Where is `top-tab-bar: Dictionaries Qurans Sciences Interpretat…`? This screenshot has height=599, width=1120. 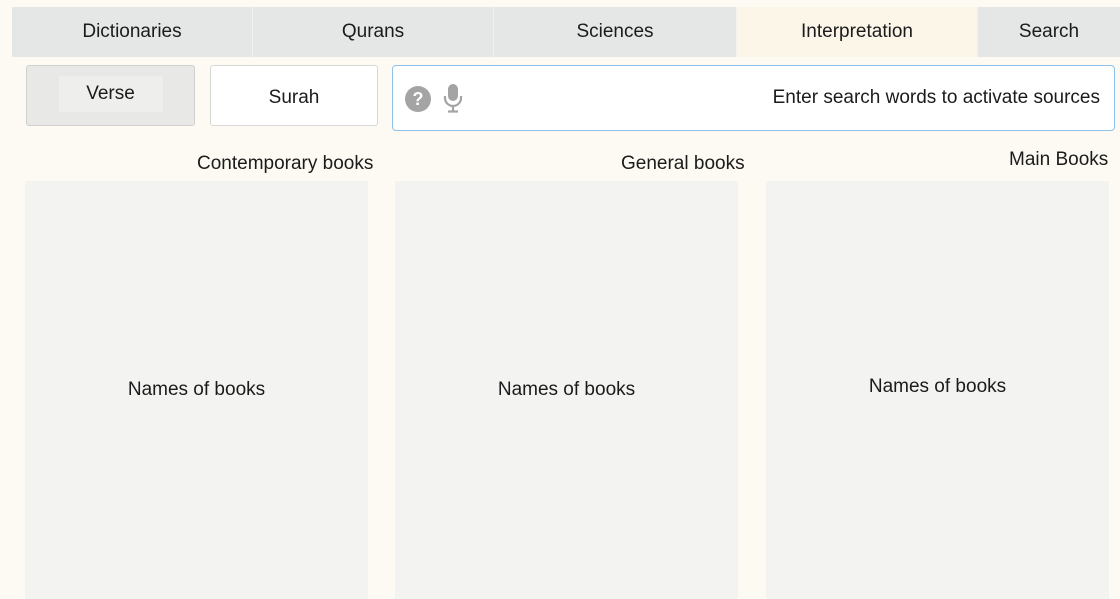
top-tab-bar: Dictionaries Qurans Sciences Interpretat… is located at coordinates (566, 32).